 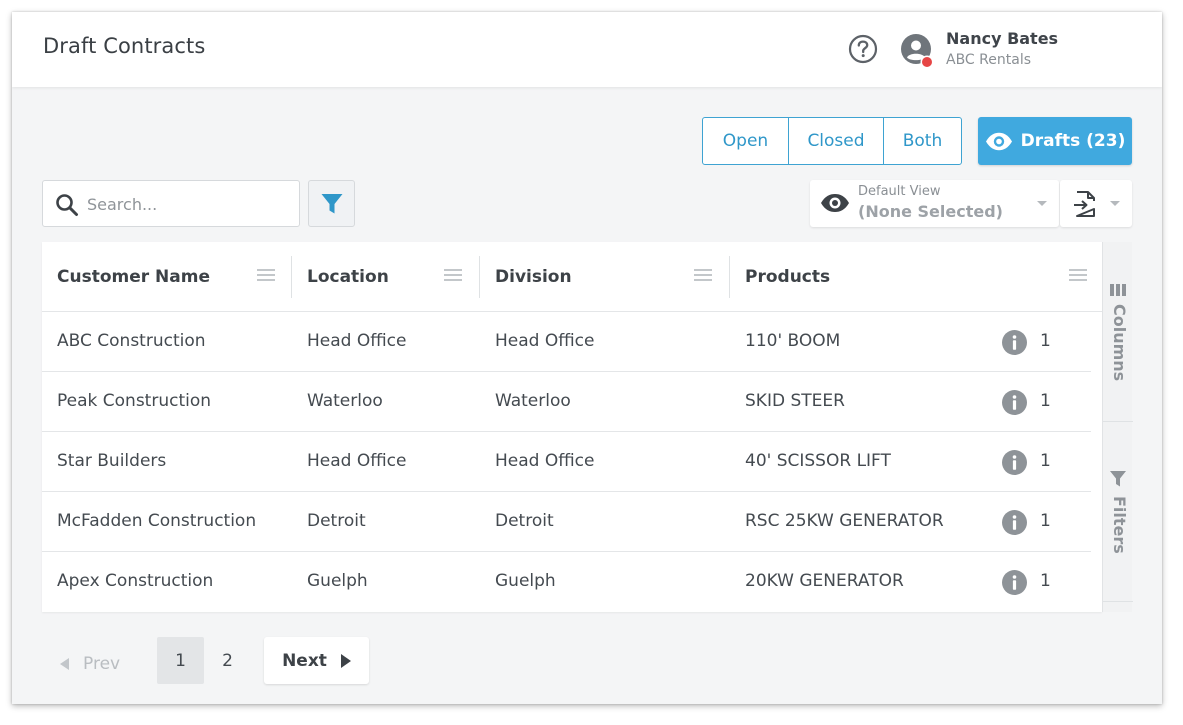 What do you see at coordinates (930, 211) in the screenshot?
I see `view-selector-value: (None Selected)` at bounding box center [930, 211].